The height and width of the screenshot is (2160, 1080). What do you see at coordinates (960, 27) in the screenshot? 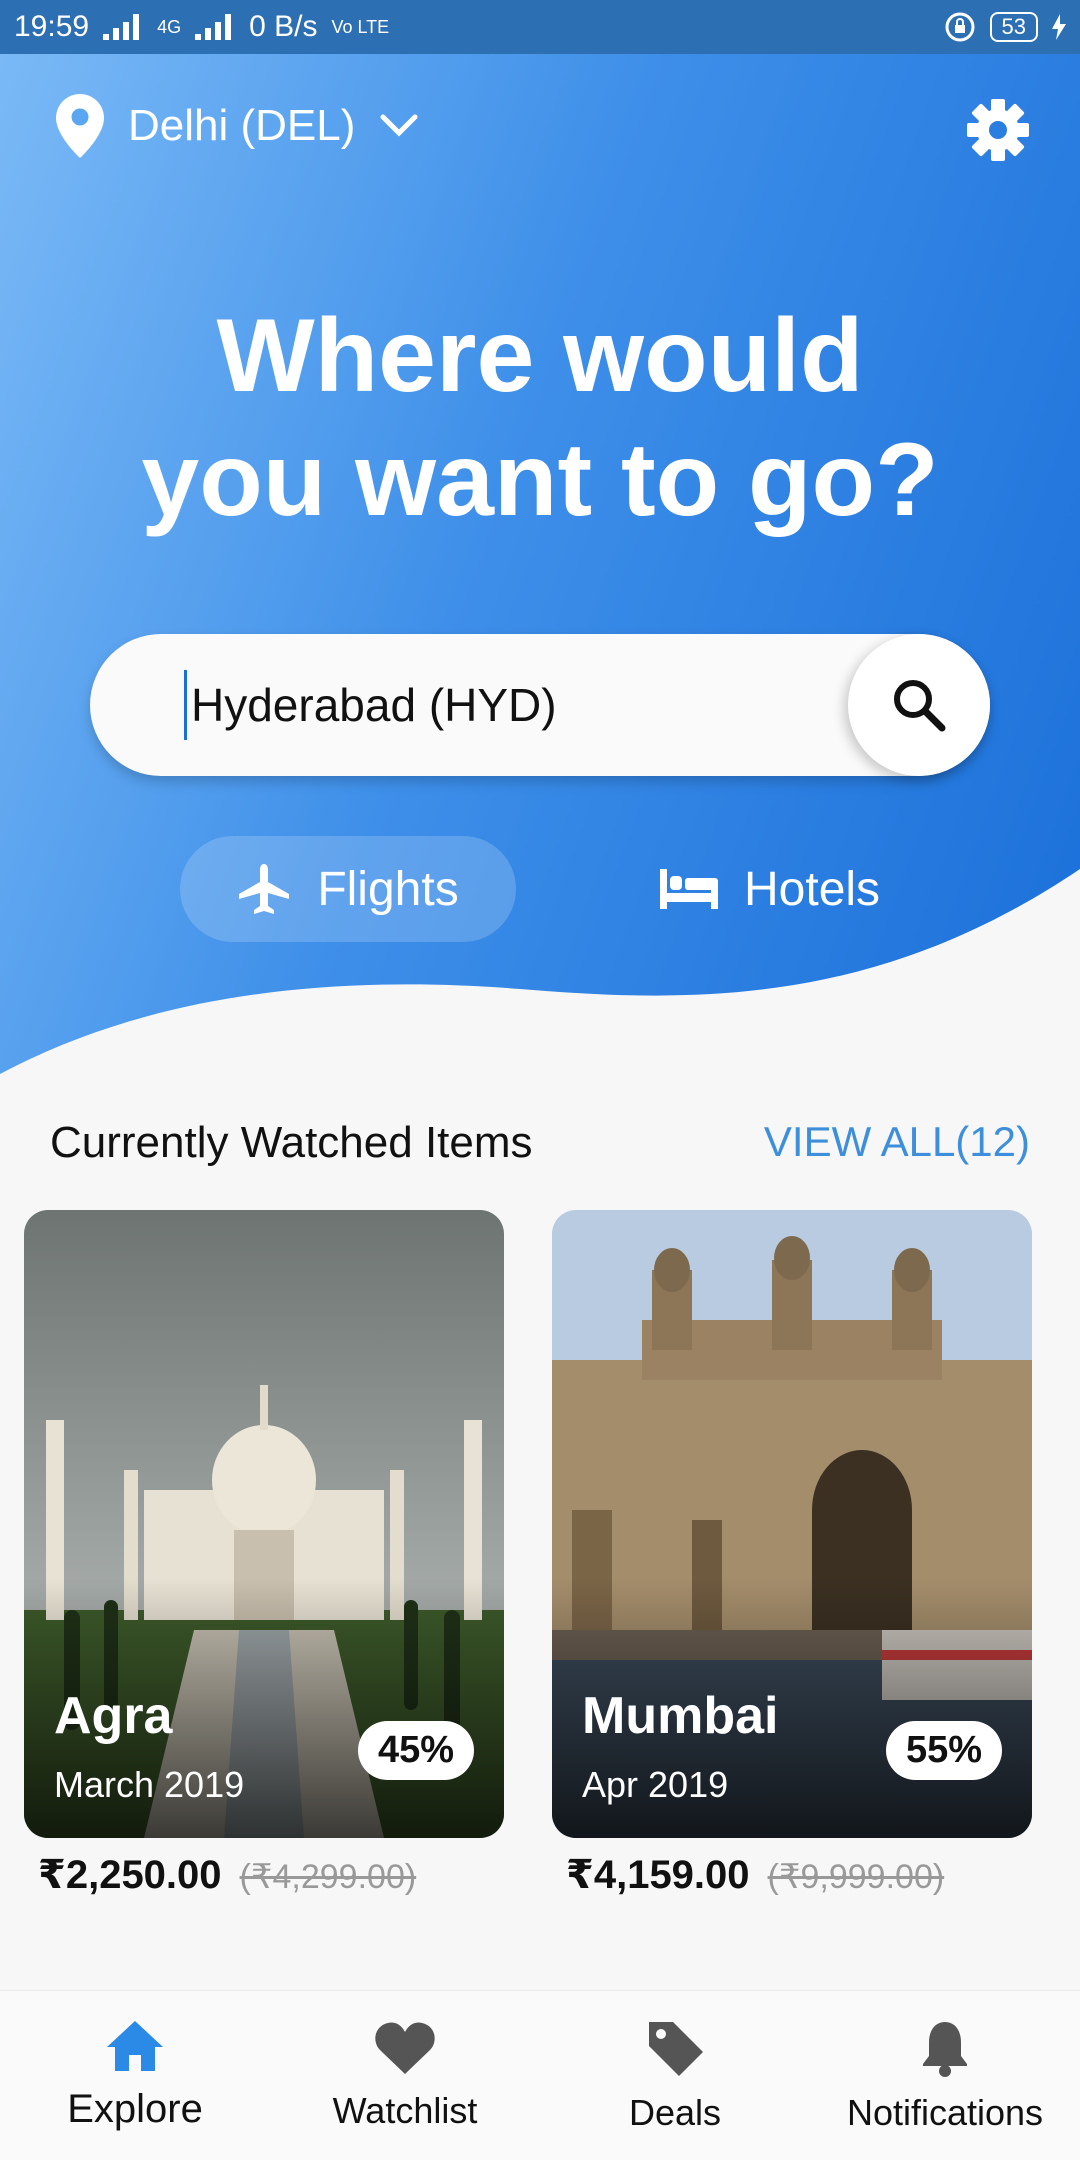
I see `rotation-lock-icon` at bounding box center [960, 27].